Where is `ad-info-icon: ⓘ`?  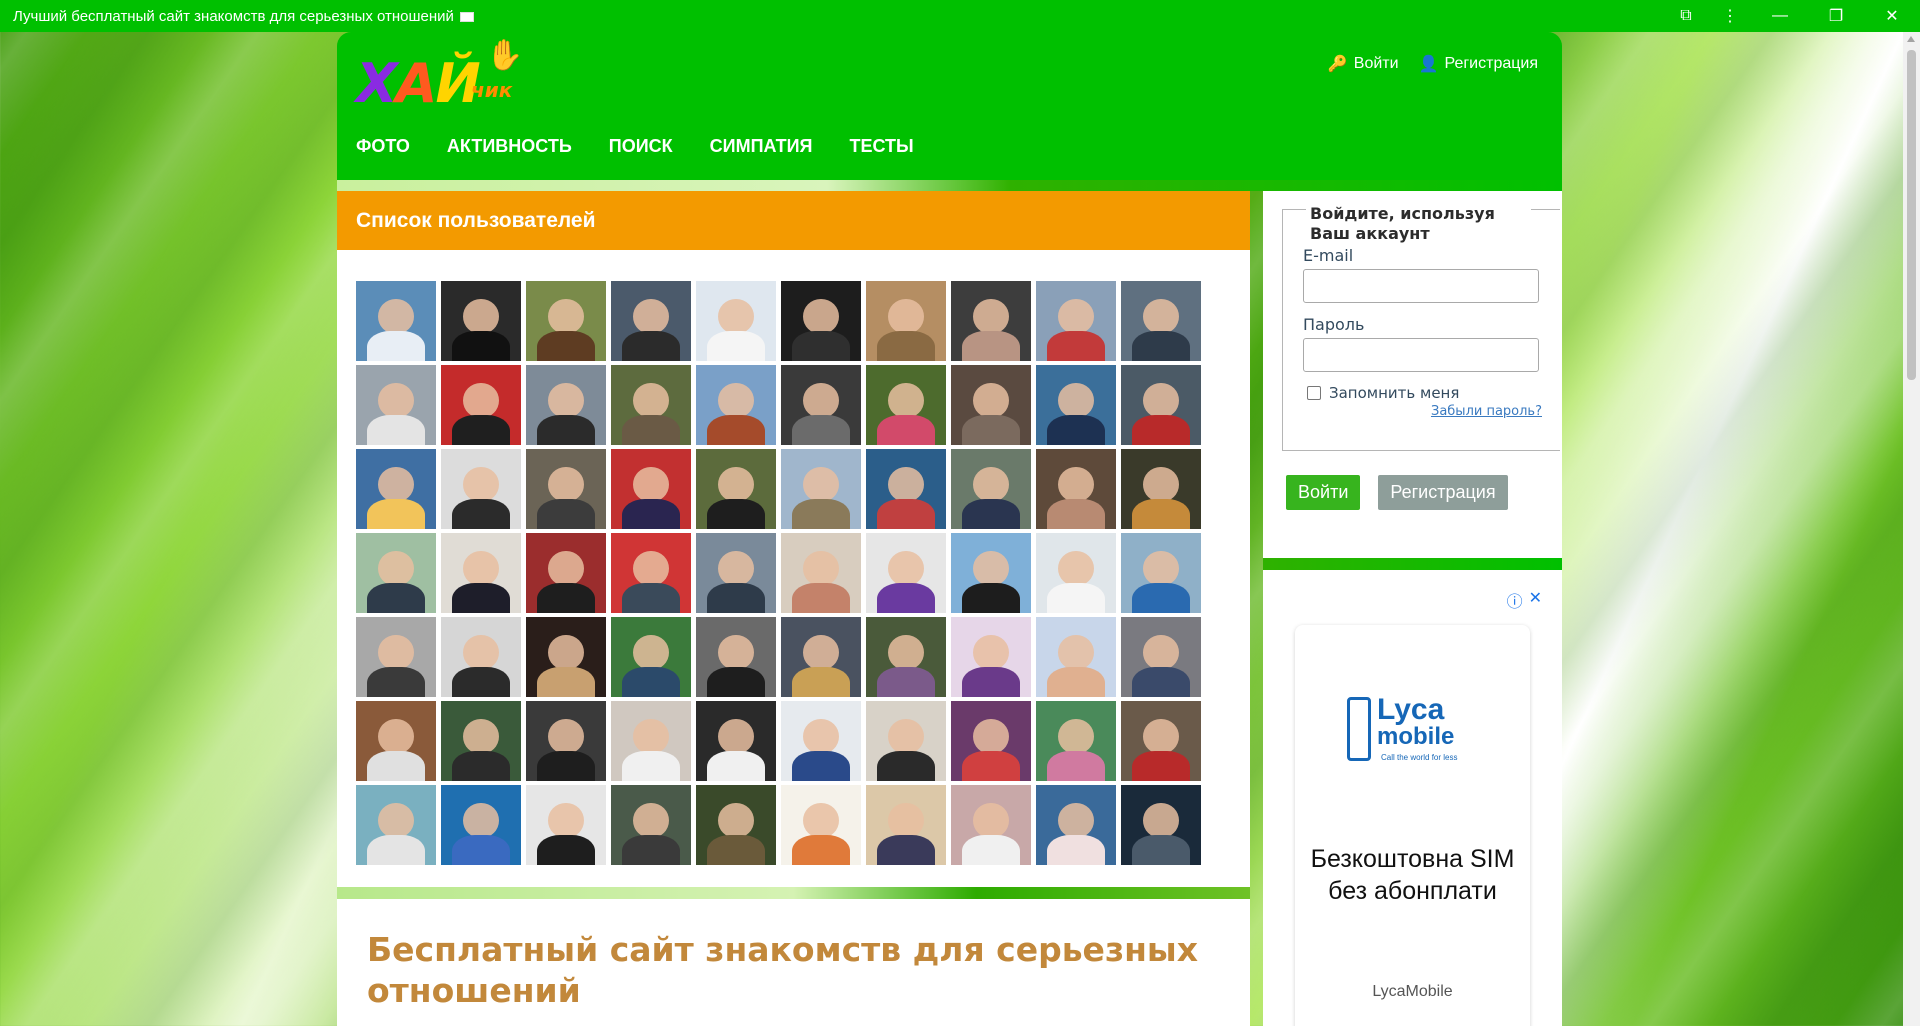
ad-info-icon: ⓘ is located at coordinates (1515, 600).